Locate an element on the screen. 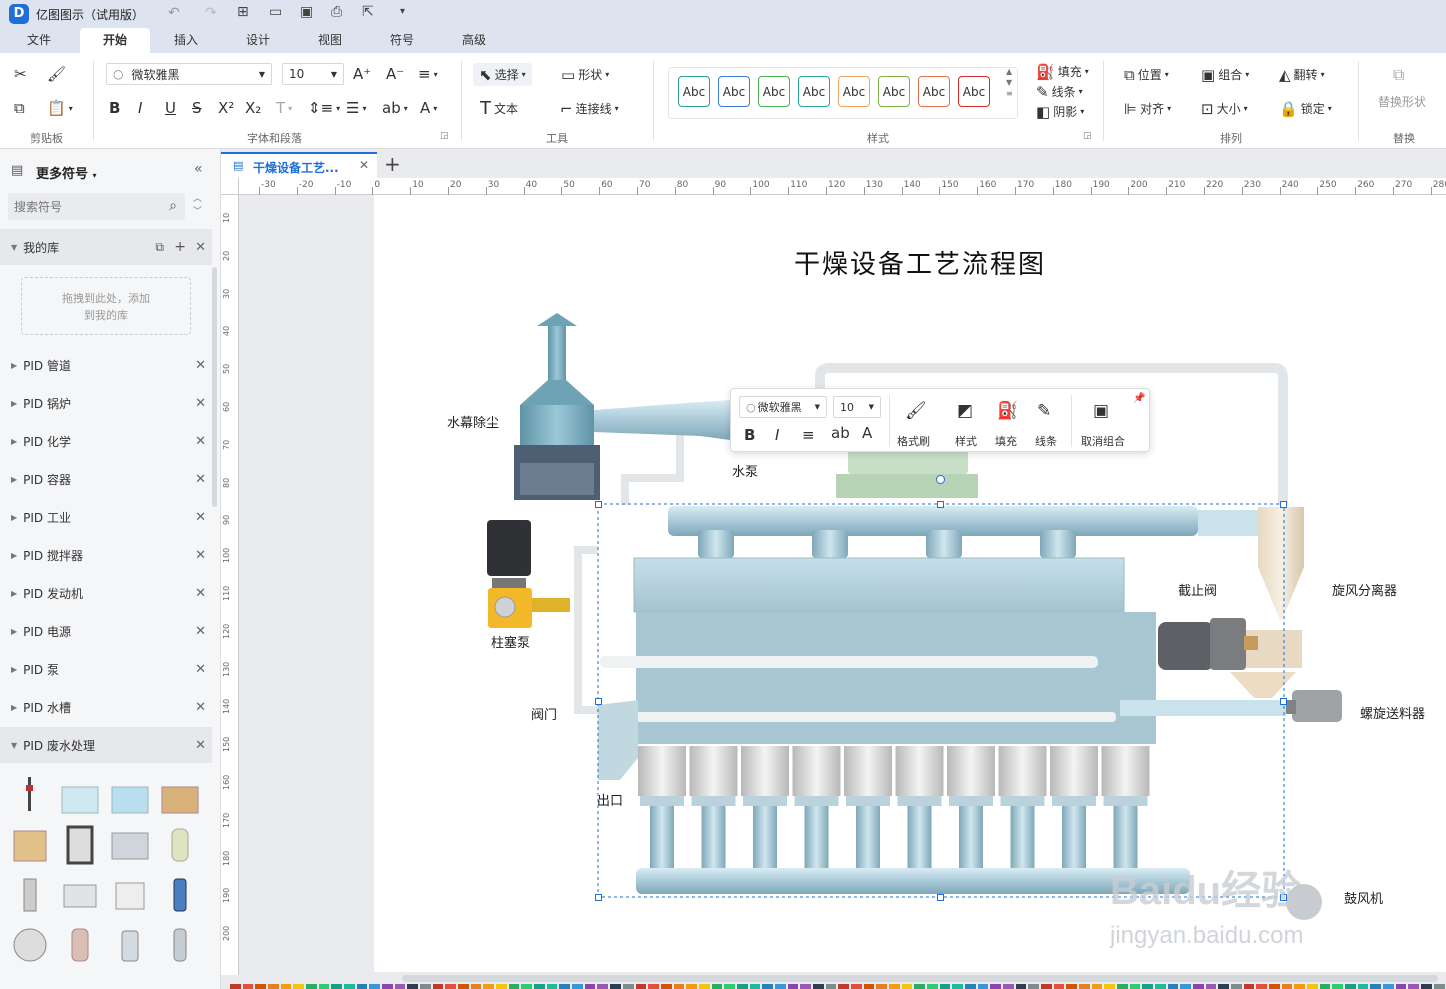 The height and width of the screenshot is (989, 1446). cut-icon: ✂ is located at coordinates (20, 74).